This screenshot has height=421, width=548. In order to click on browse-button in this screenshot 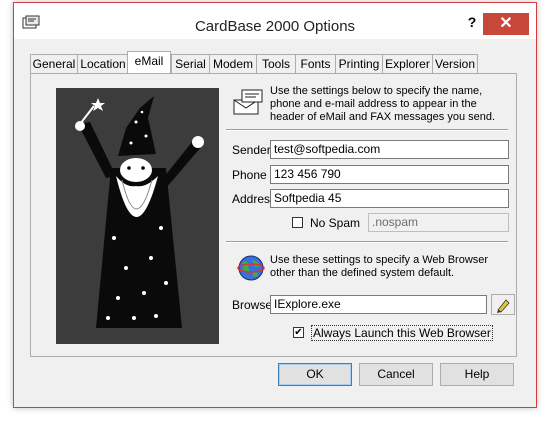, I will do `click(503, 304)`.